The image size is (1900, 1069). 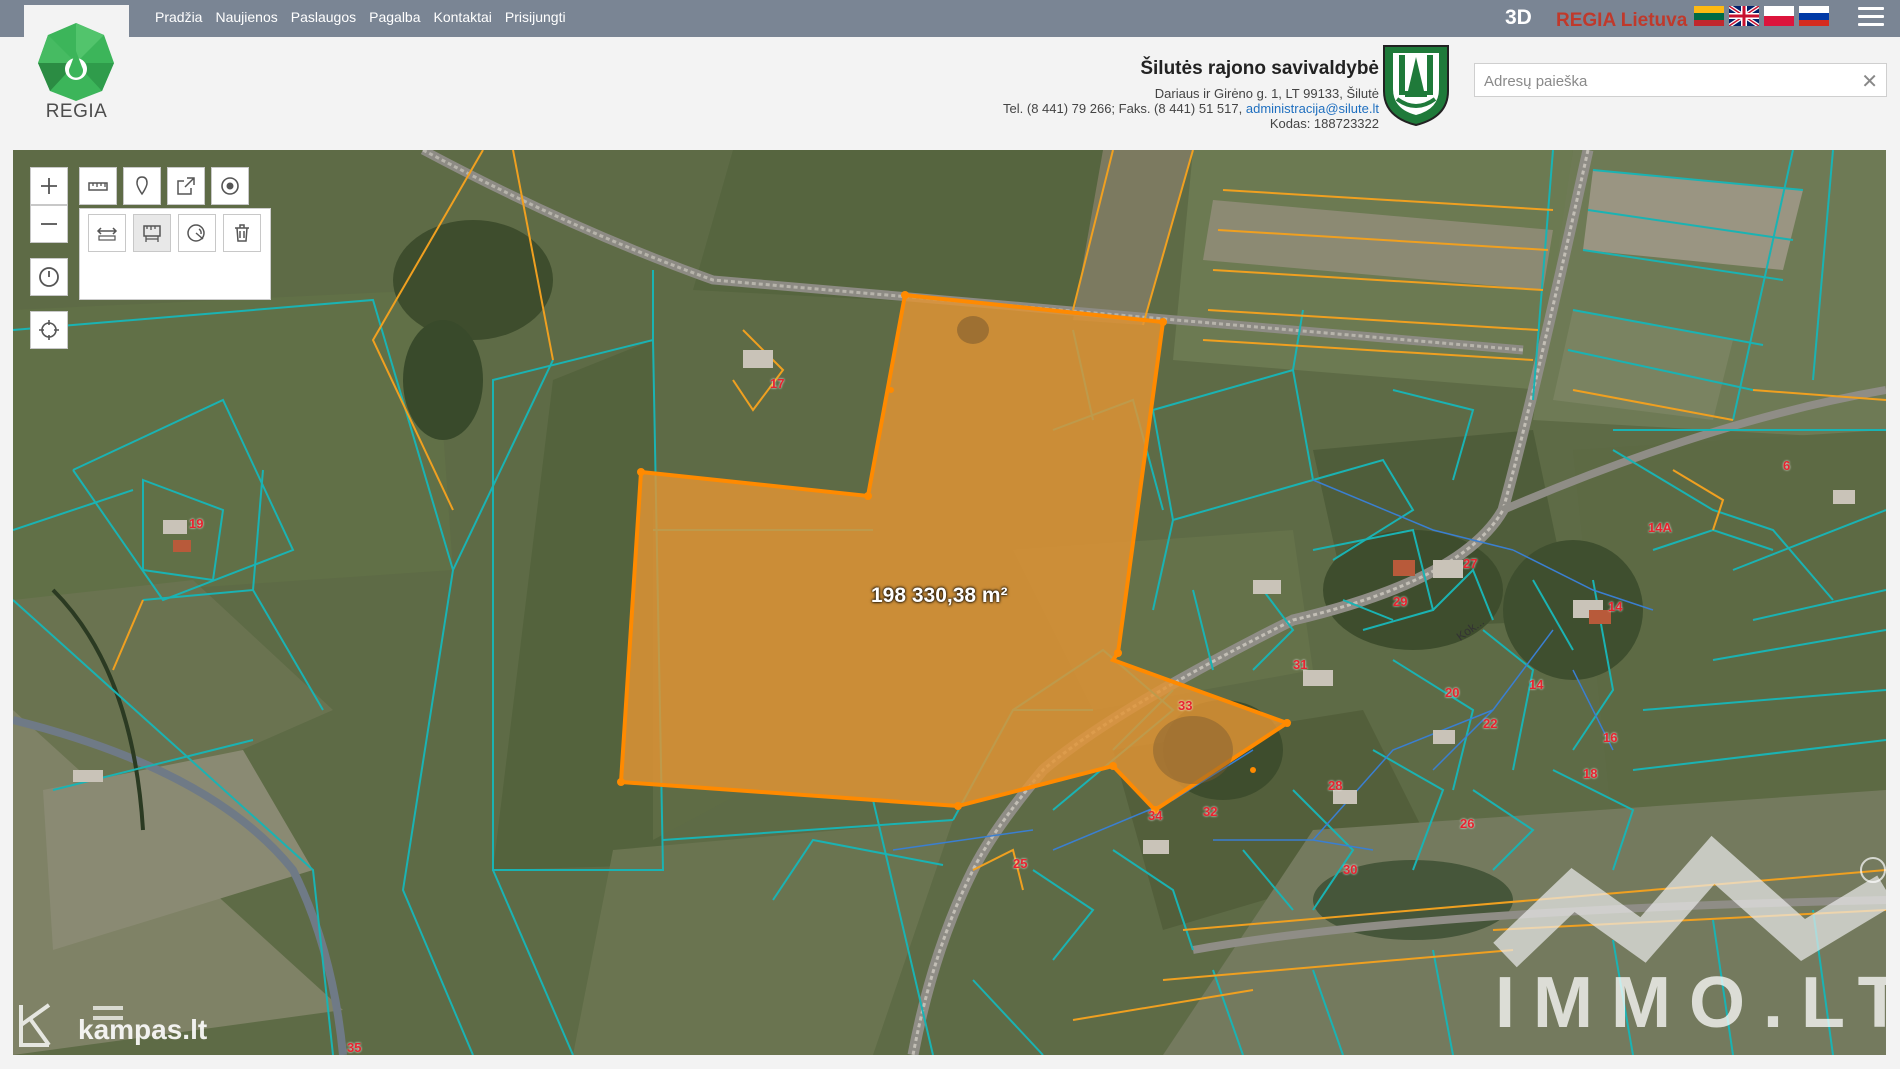 What do you see at coordinates (1610, 737) in the screenshot?
I see `plot-number: 16` at bounding box center [1610, 737].